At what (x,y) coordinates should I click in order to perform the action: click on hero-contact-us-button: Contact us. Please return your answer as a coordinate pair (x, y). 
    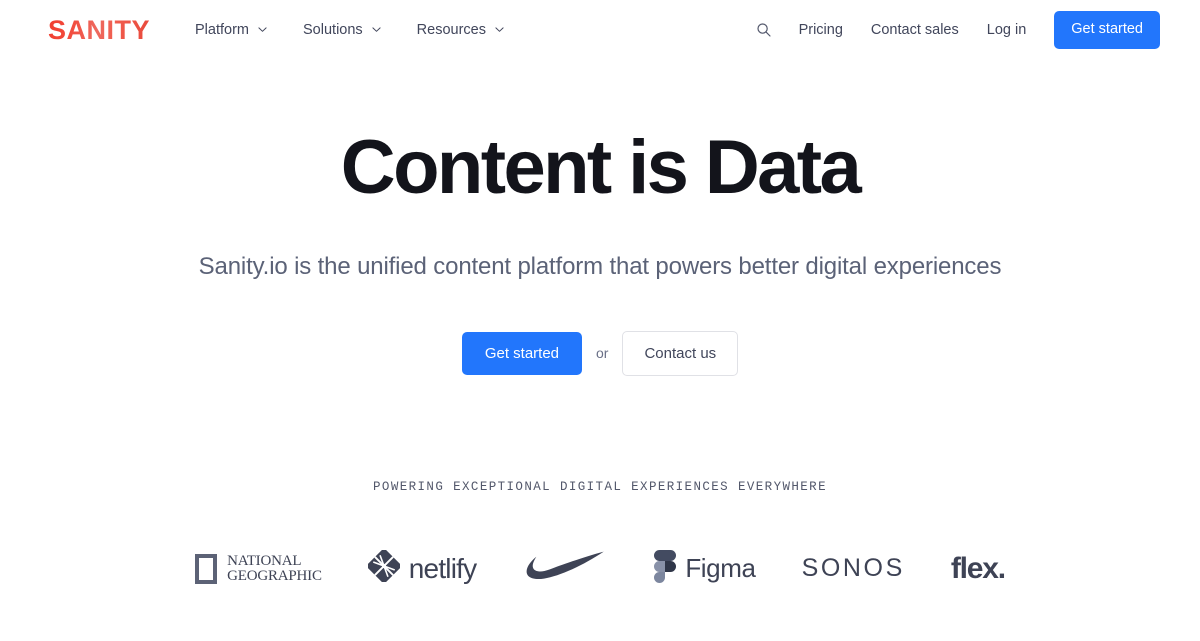
    Looking at the image, I should click on (680, 353).